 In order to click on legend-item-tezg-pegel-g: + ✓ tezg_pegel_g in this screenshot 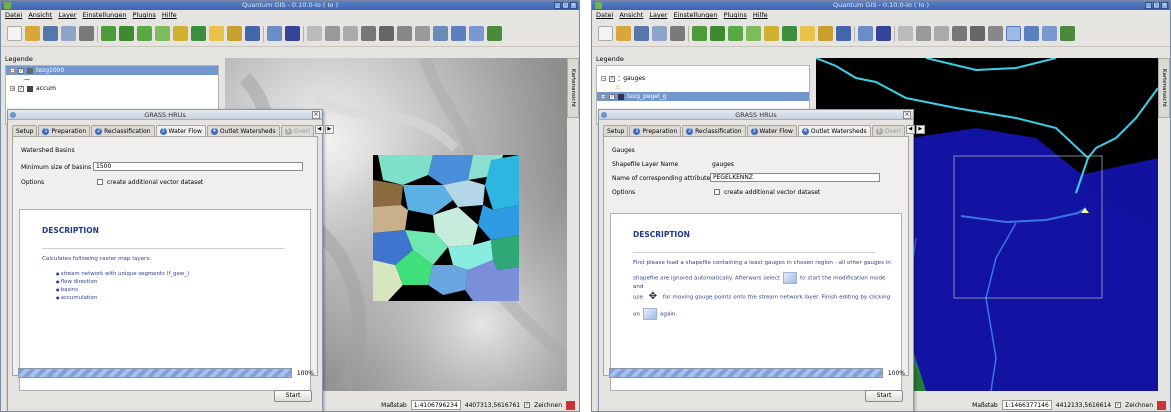, I will do `click(703, 96)`.